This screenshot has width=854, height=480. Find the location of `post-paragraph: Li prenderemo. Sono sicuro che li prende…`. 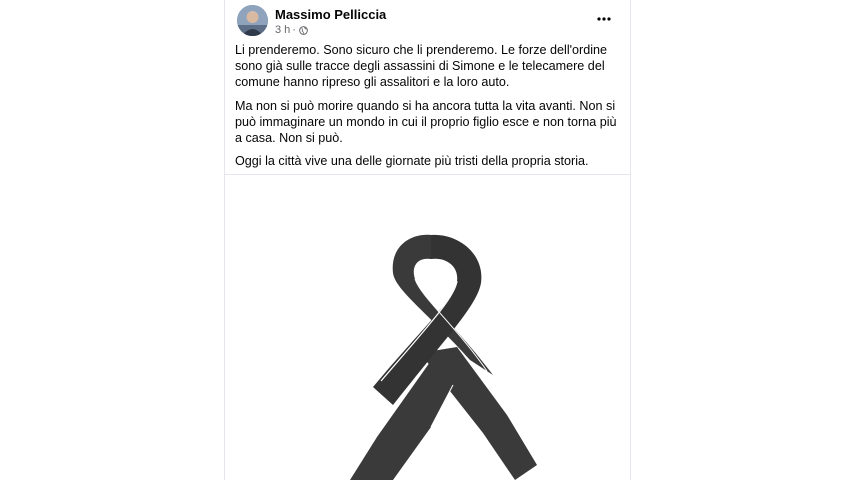

post-paragraph: Li prenderemo. Sono sicuro che li prende… is located at coordinates (421, 66).